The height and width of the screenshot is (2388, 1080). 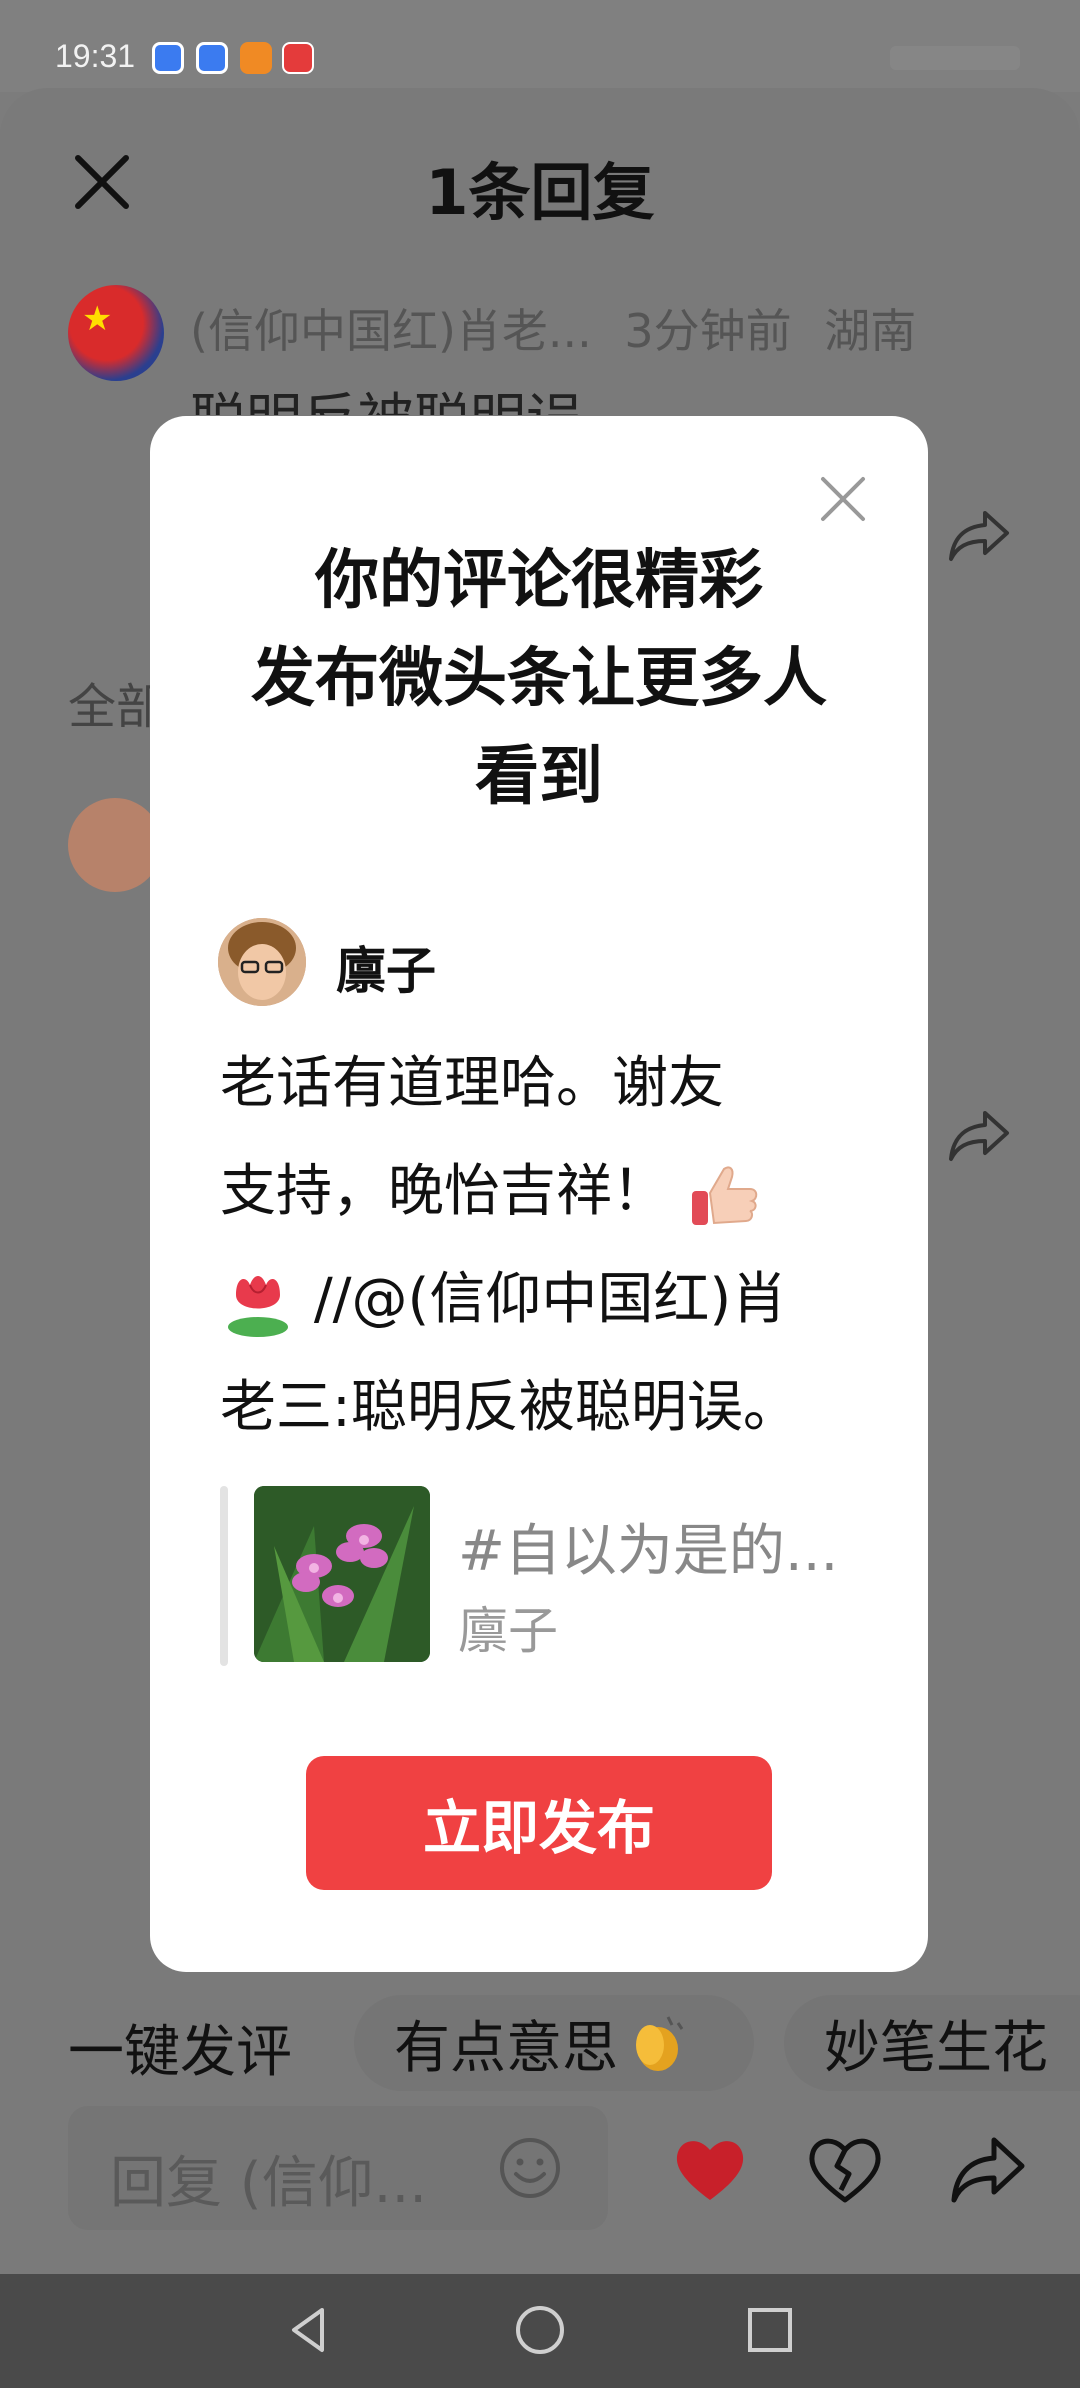 I want to click on orchid-thumbnail, so click(x=342, y=1574).